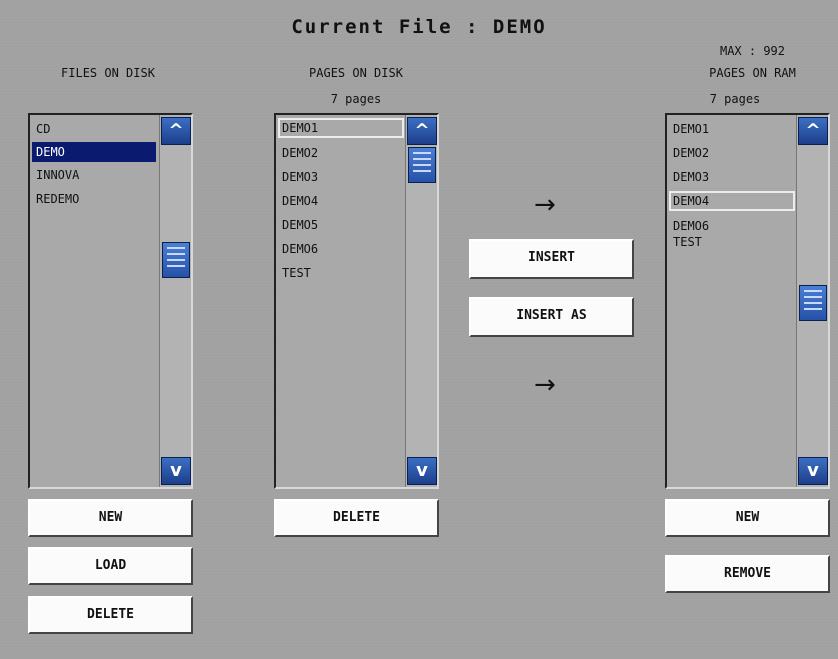 The height and width of the screenshot is (659, 838). I want to click on list-item: DEMO6, so click(299, 249).